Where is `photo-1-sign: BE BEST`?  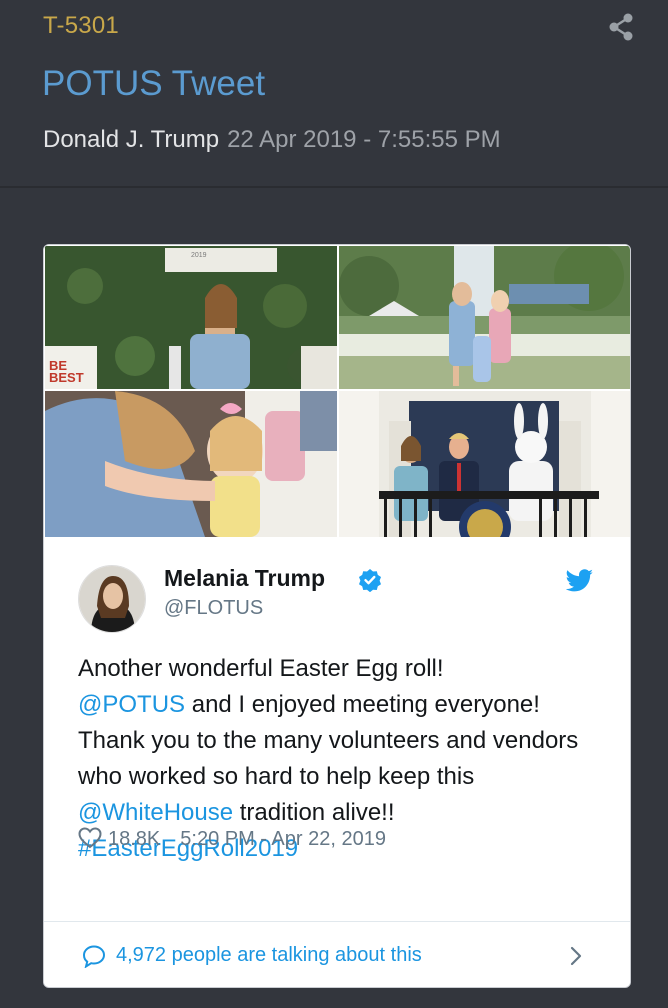 photo-1-sign: BE BEST is located at coordinates (66, 371).